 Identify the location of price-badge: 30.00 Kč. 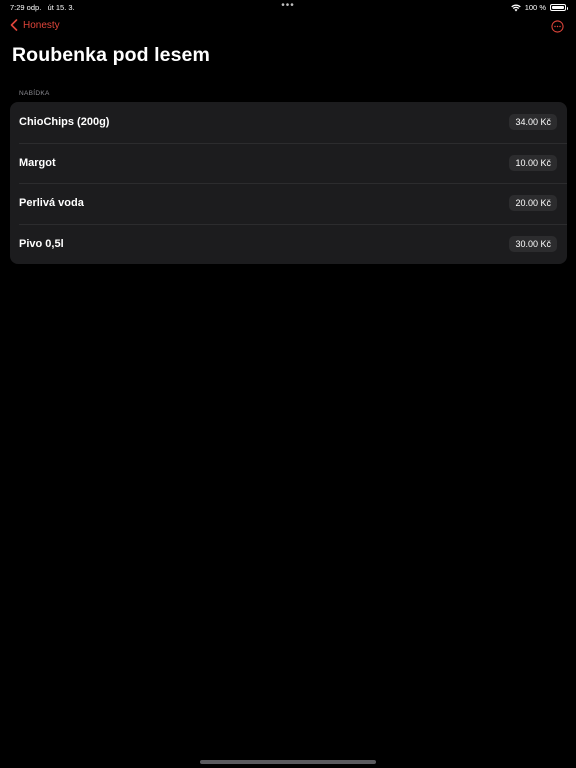
(533, 243).